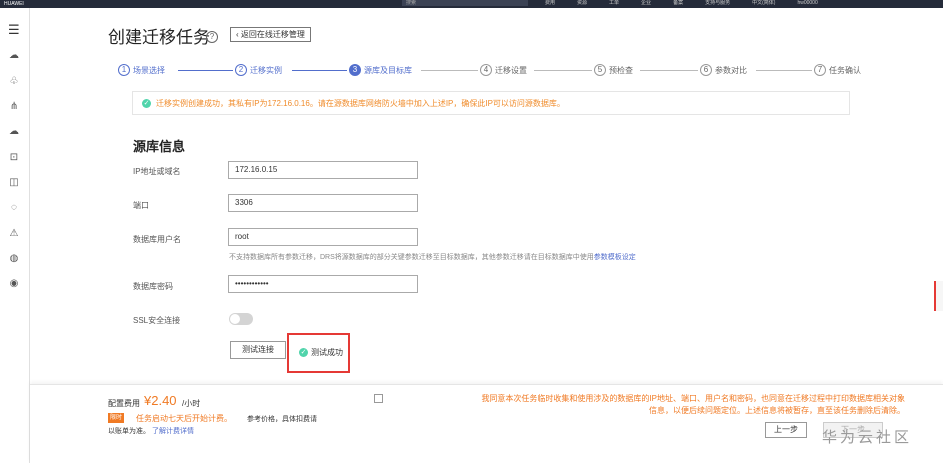  Describe the element at coordinates (258, 350) in the screenshot. I see `test-connection-button: 测试连接` at that location.